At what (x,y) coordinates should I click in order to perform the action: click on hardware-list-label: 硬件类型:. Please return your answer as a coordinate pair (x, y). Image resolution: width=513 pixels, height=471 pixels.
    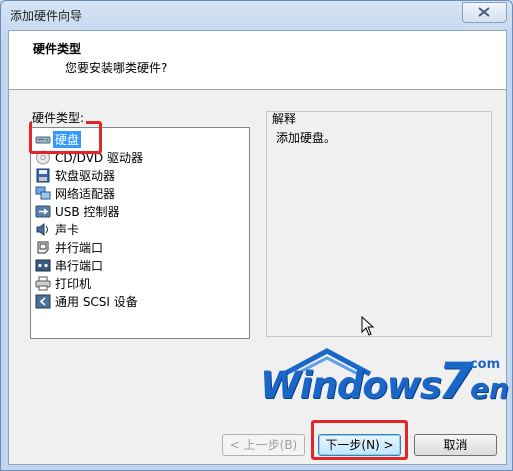
    Looking at the image, I should click on (59, 117).